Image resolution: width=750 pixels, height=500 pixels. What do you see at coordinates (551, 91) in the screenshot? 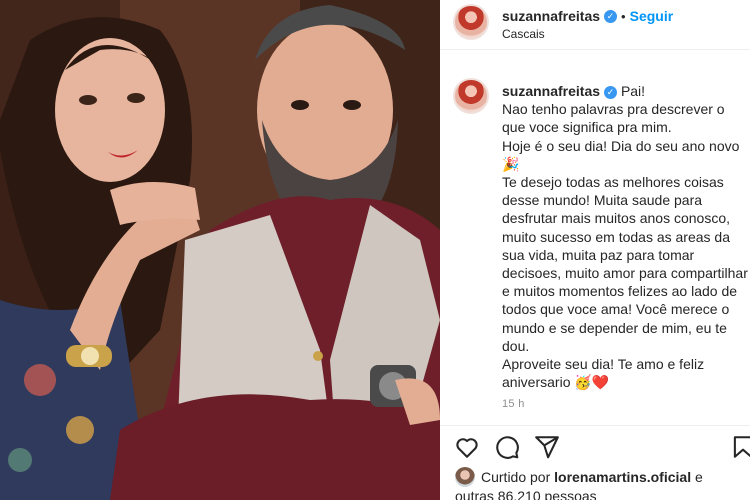
I see `caption-username: suzannafreitas` at bounding box center [551, 91].